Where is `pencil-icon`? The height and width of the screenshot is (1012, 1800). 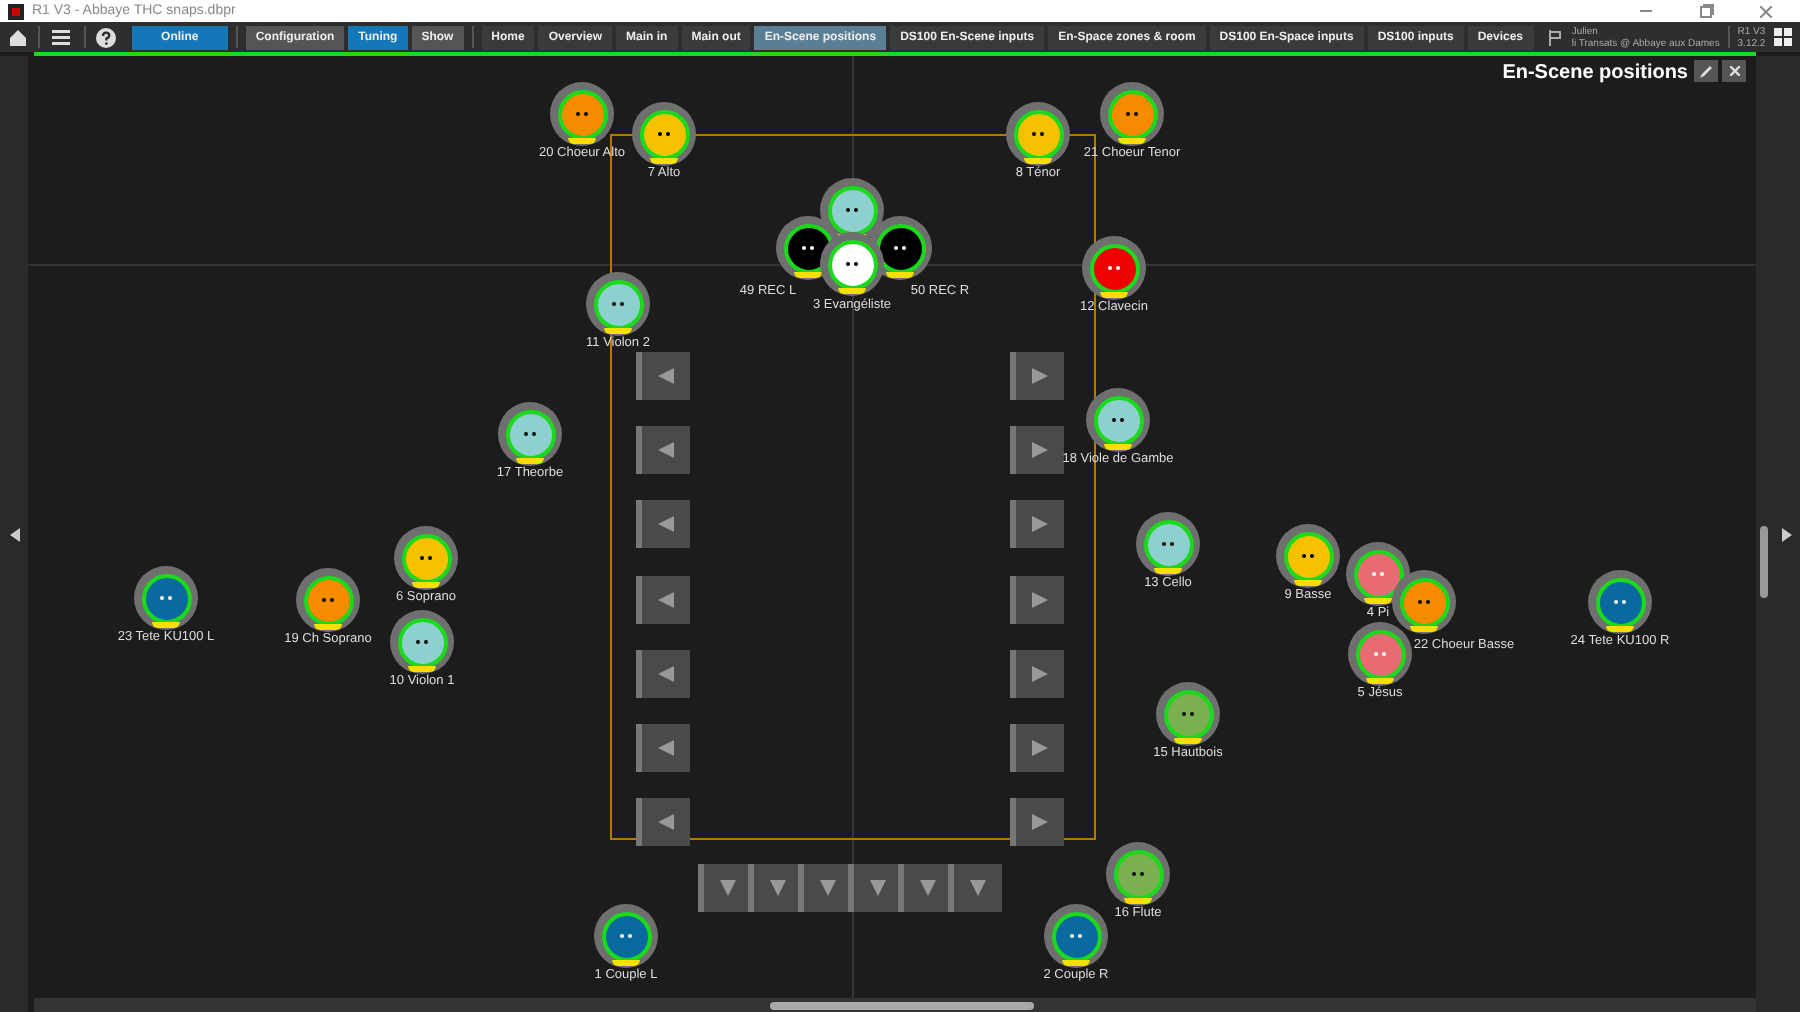 pencil-icon is located at coordinates (1706, 71).